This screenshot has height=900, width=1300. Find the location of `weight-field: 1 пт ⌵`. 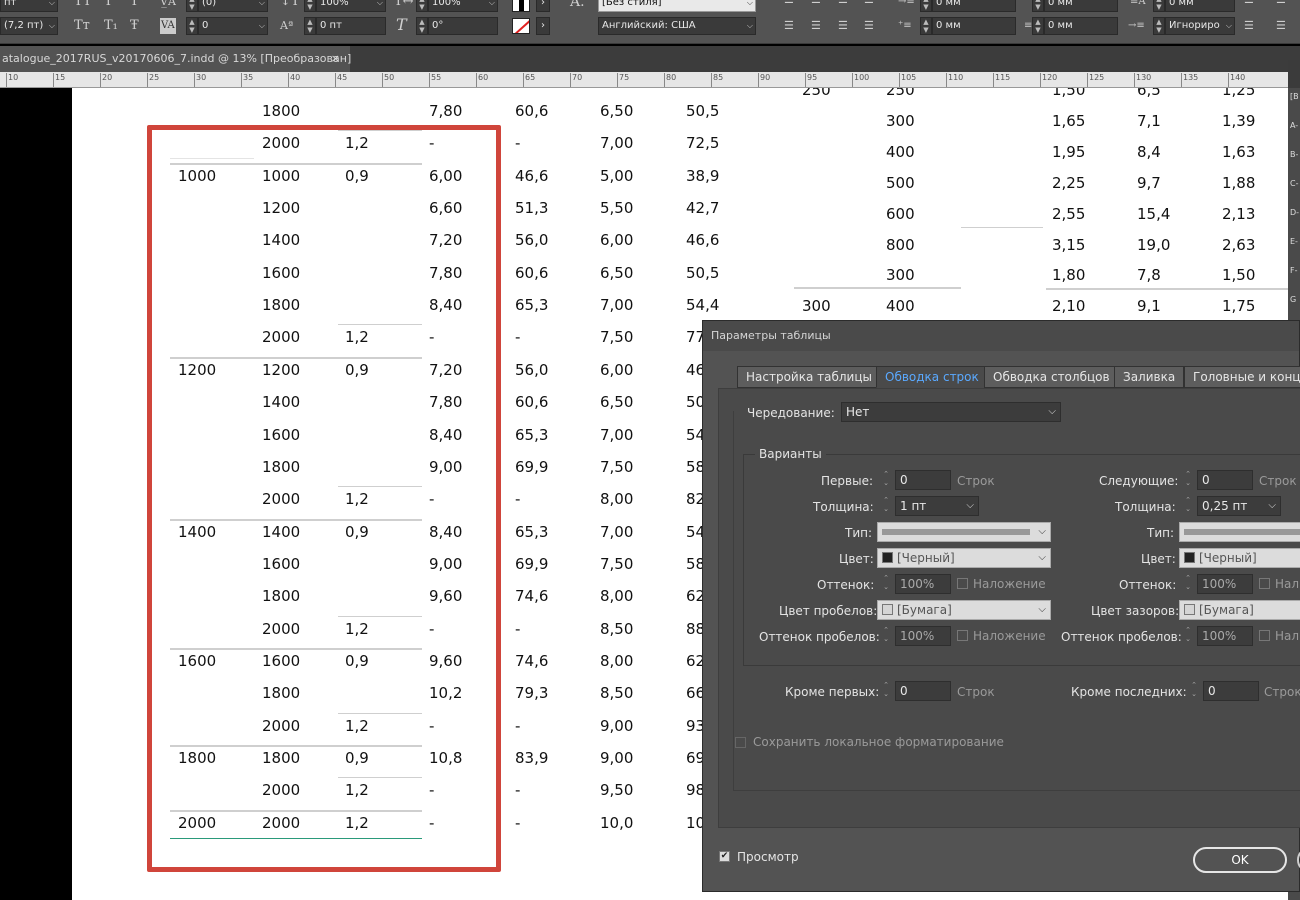

weight-field: 1 пт ⌵ is located at coordinates (937, 506).